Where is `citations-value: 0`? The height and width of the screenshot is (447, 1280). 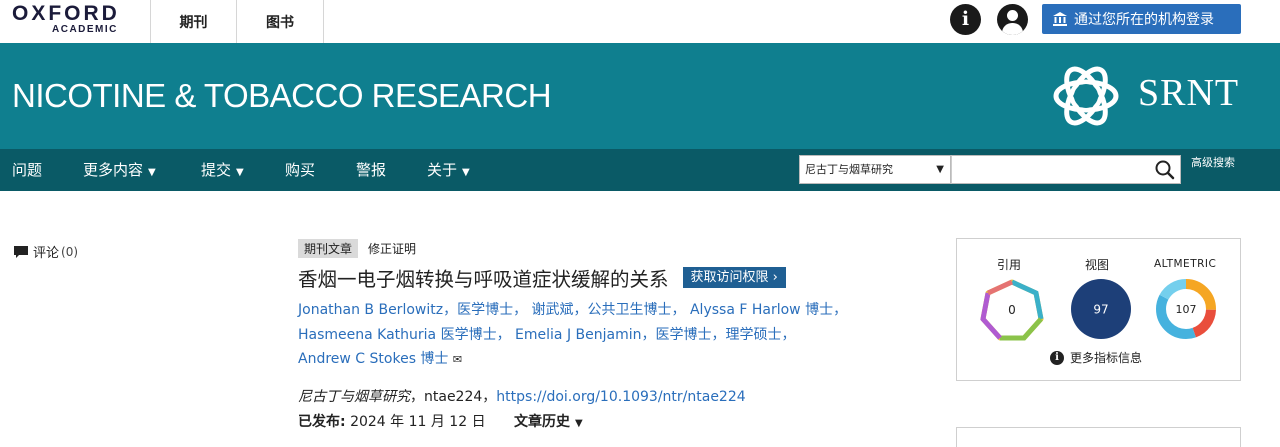
citations-value: 0 is located at coordinates (1012, 310).